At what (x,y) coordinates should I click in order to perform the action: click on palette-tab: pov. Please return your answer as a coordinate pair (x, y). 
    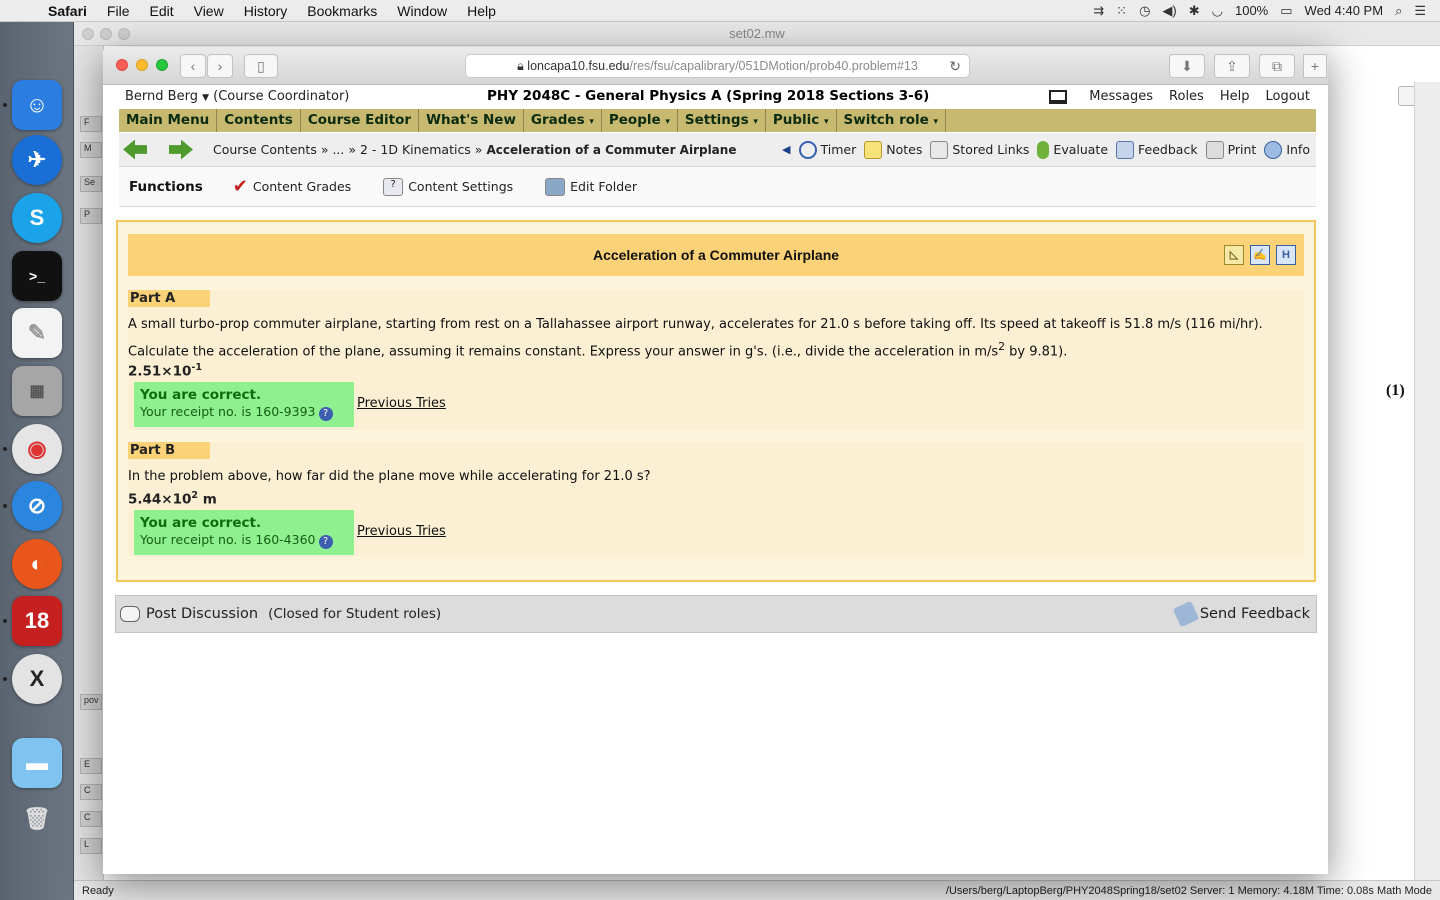
    Looking at the image, I should click on (91, 702).